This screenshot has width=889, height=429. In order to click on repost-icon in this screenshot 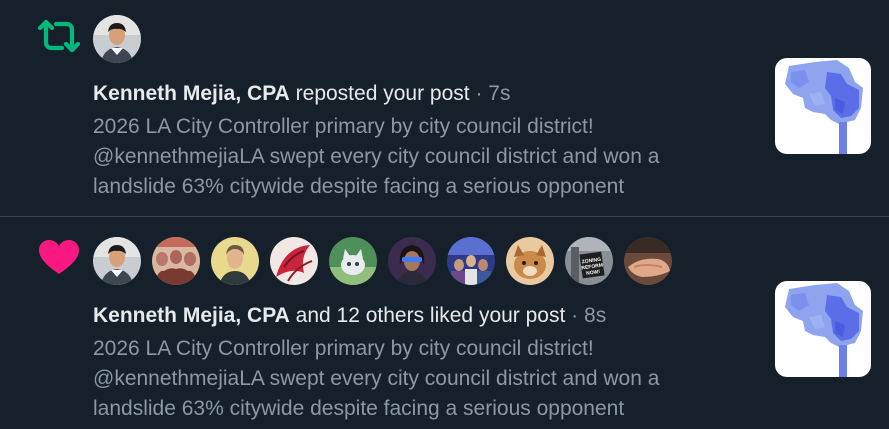, I will do `click(59, 36)`.